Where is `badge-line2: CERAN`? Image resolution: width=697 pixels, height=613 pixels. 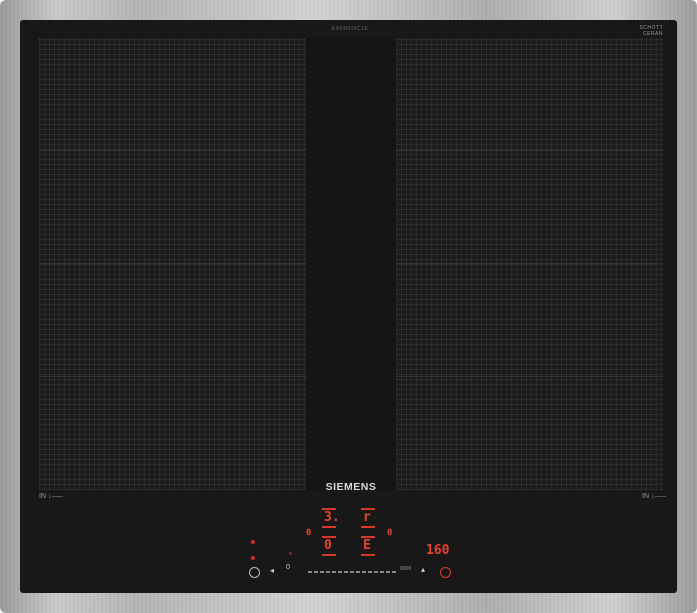
badge-line2: CERAN is located at coordinates (652, 34).